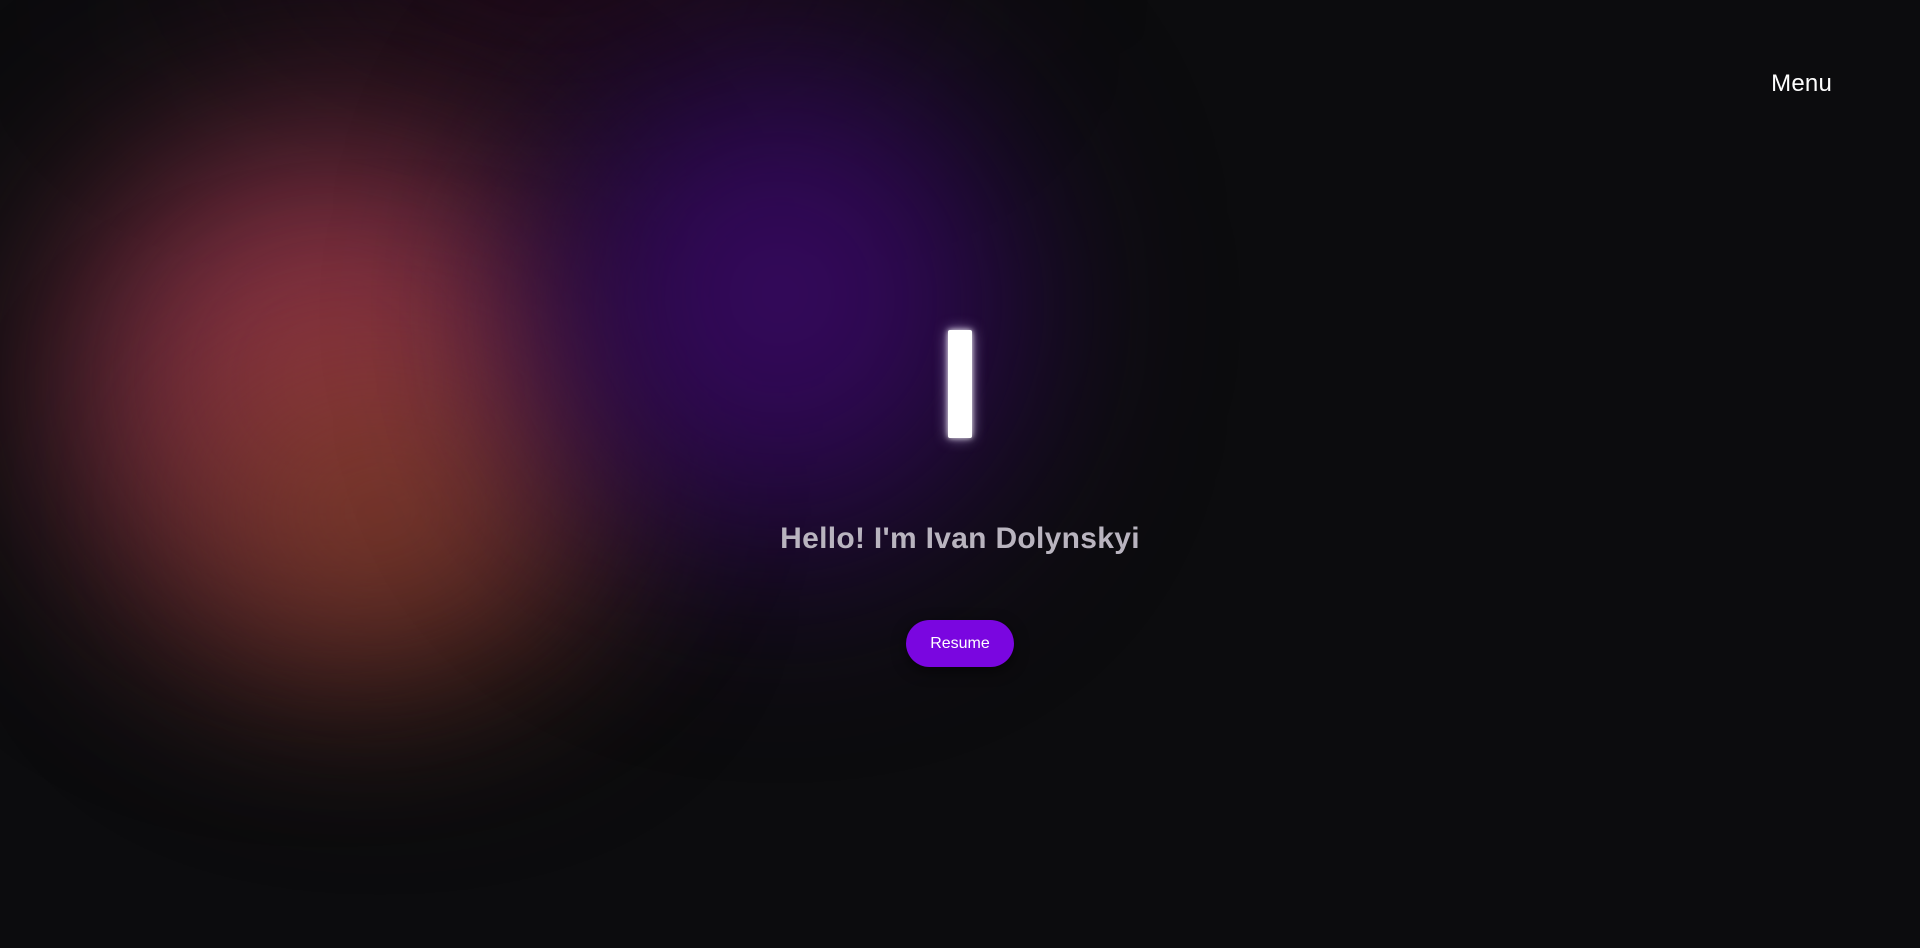 The image size is (1920, 948). What do you see at coordinates (960, 538) in the screenshot?
I see `hero-greeting: Hello! I'm Ivan Dolynskyi` at bounding box center [960, 538].